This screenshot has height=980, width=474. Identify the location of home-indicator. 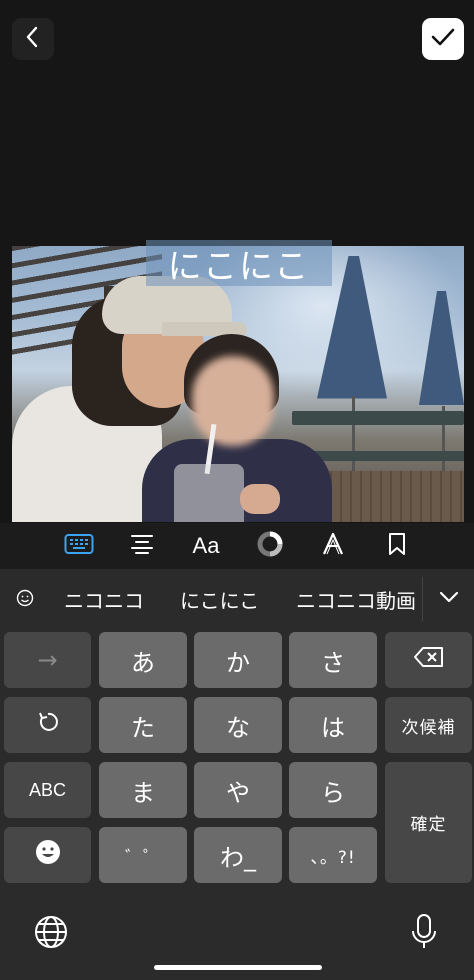
(238, 967).